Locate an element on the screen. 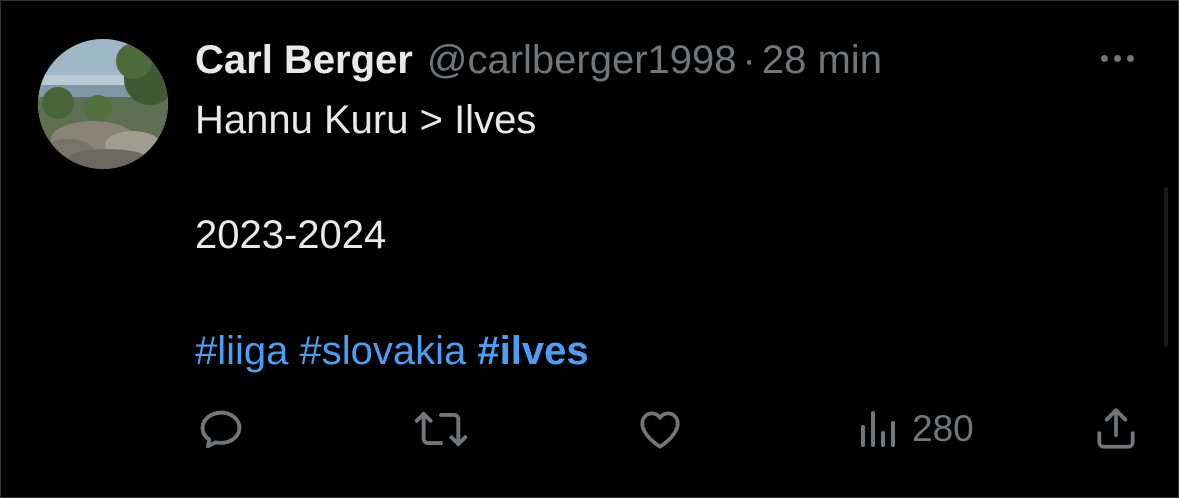  tweet-text-line-1: Hannu Kuru > Ilves is located at coordinates (366, 120).